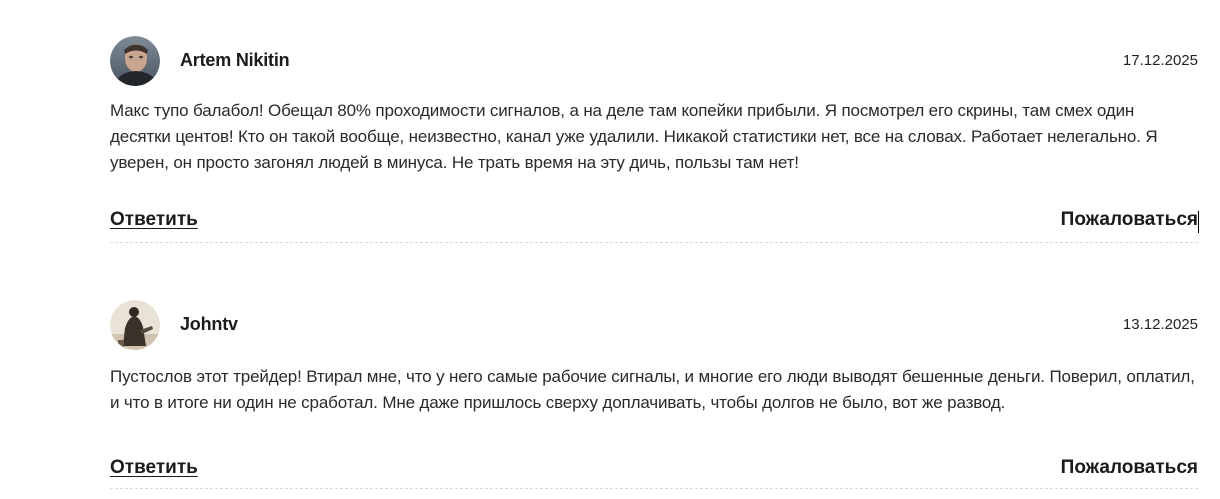 The height and width of the screenshot is (499, 1220). What do you see at coordinates (209, 324) in the screenshot?
I see `comment-author: Johntv` at bounding box center [209, 324].